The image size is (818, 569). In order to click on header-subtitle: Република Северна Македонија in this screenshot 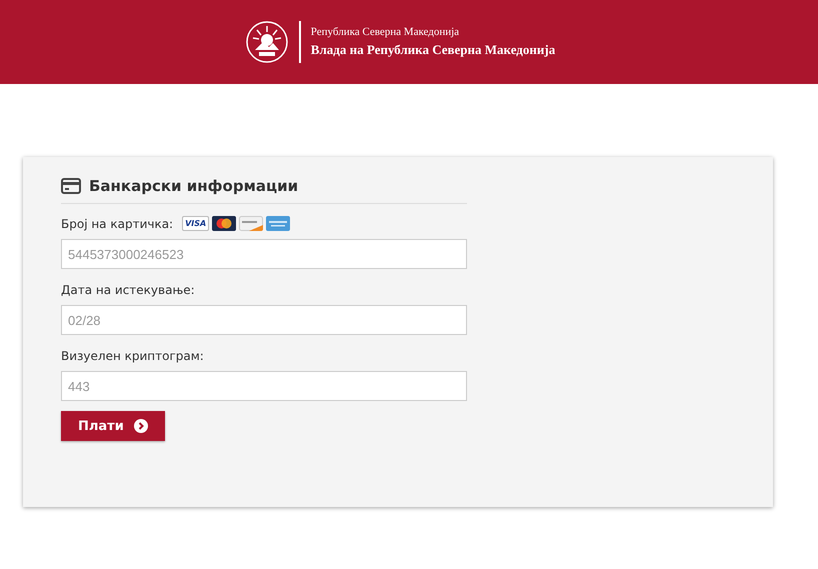, I will do `click(385, 32)`.